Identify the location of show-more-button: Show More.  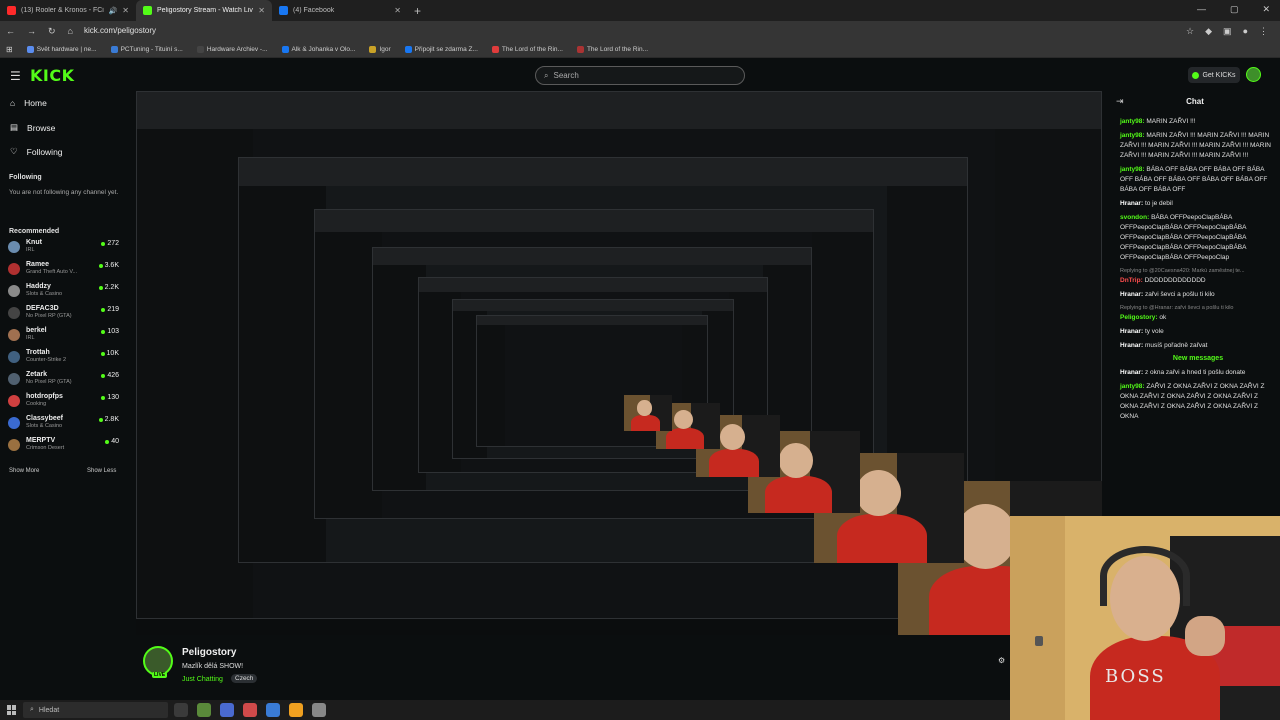
(24, 471).